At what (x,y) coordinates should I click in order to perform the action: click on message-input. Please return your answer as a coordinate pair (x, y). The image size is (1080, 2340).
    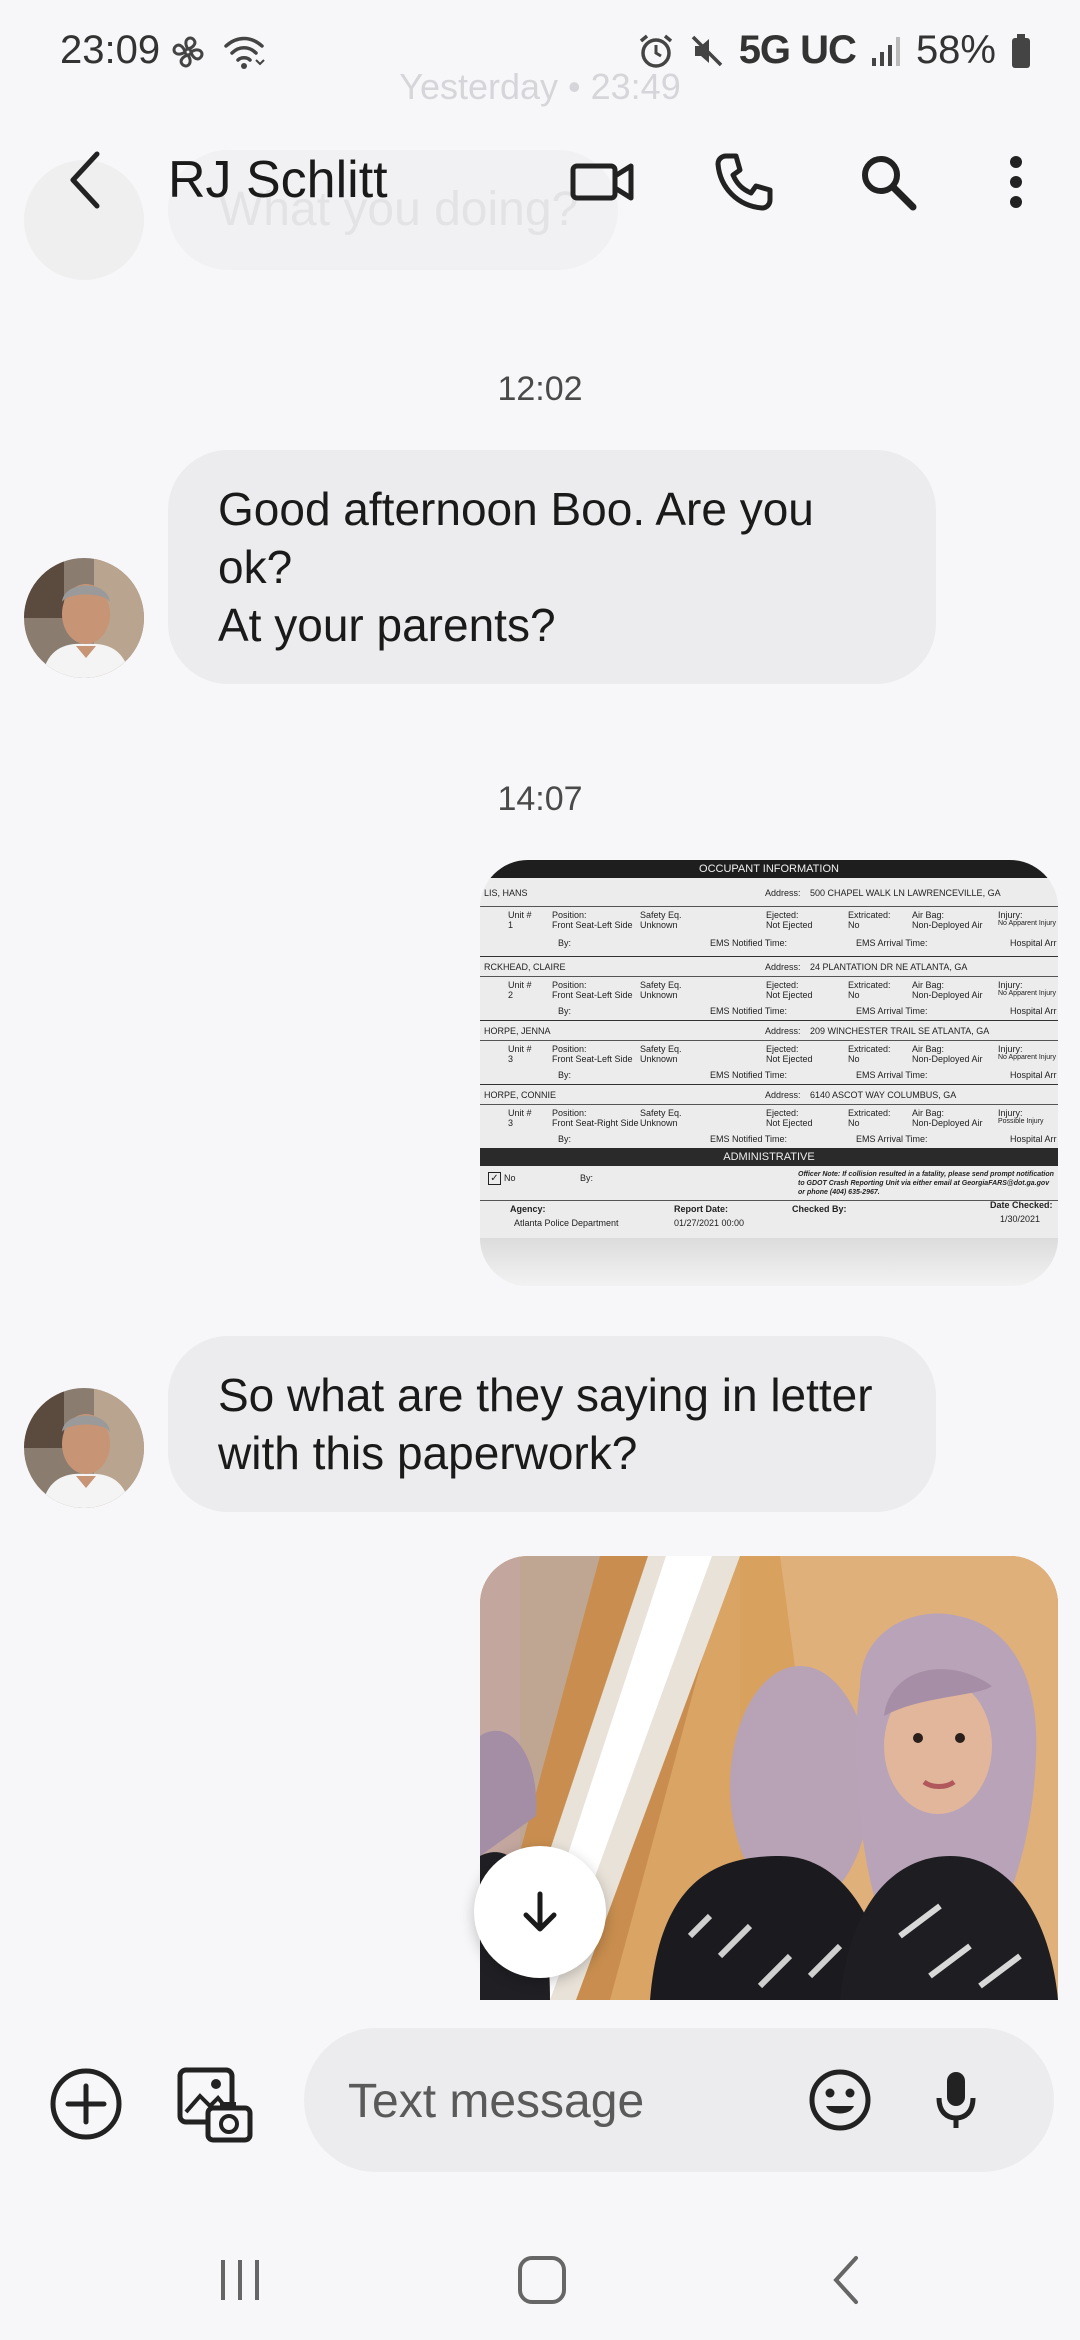
    Looking at the image, I should click on (558, 2101).